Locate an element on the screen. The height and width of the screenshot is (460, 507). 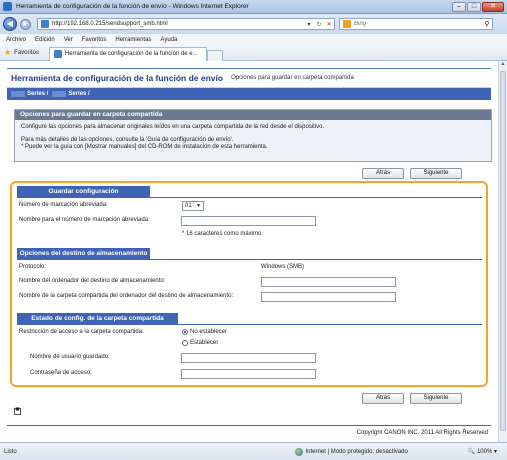
menu-ver: Ver is located at coordinates (68, 40).